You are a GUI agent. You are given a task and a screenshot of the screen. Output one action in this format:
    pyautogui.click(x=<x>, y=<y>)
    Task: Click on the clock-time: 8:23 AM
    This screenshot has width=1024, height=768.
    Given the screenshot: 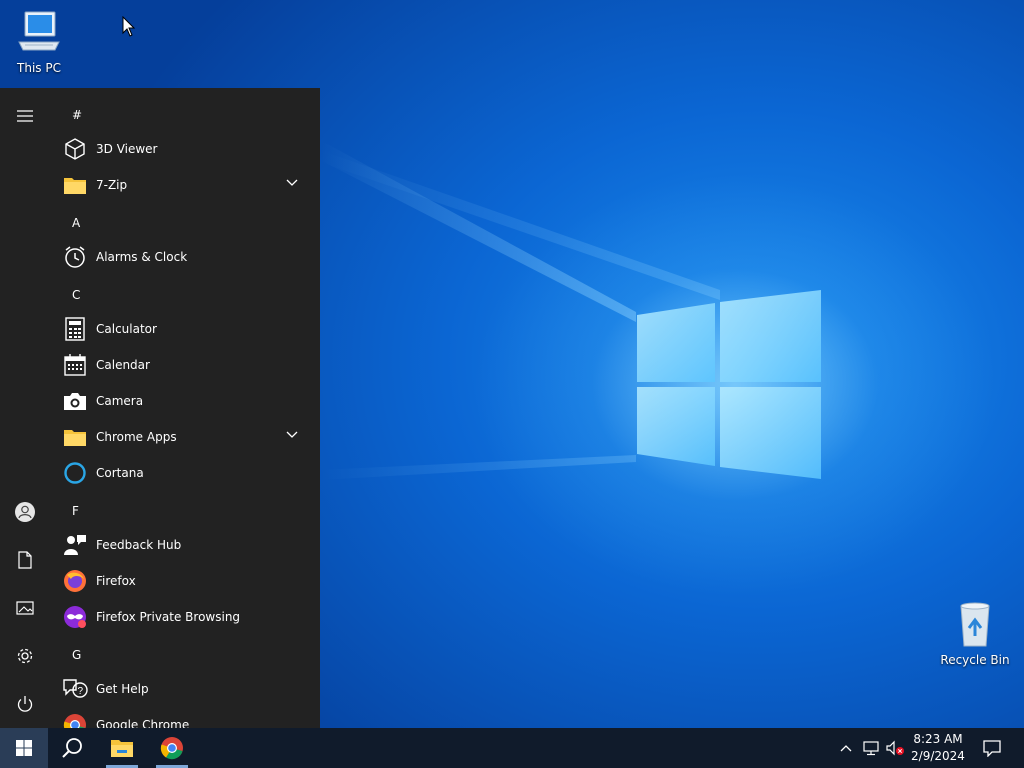 What is the action you would take?
    pyautogui.click(x=938, y=739)
    